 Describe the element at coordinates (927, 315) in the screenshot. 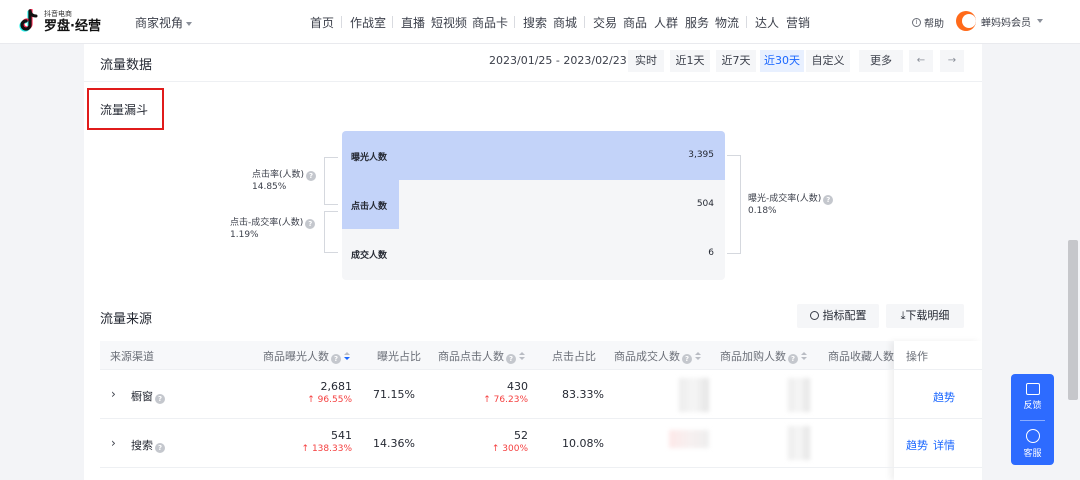

I see `download-details-label: 下载明细` at that location.